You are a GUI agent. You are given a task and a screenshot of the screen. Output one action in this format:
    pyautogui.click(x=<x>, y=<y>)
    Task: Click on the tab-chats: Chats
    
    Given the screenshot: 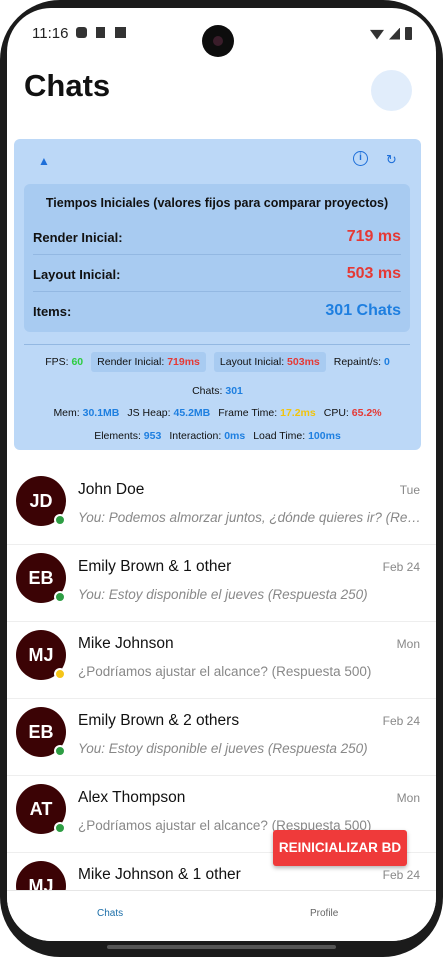 What is the action you would take?
    pyautogui.click(x=110, y=913)
    